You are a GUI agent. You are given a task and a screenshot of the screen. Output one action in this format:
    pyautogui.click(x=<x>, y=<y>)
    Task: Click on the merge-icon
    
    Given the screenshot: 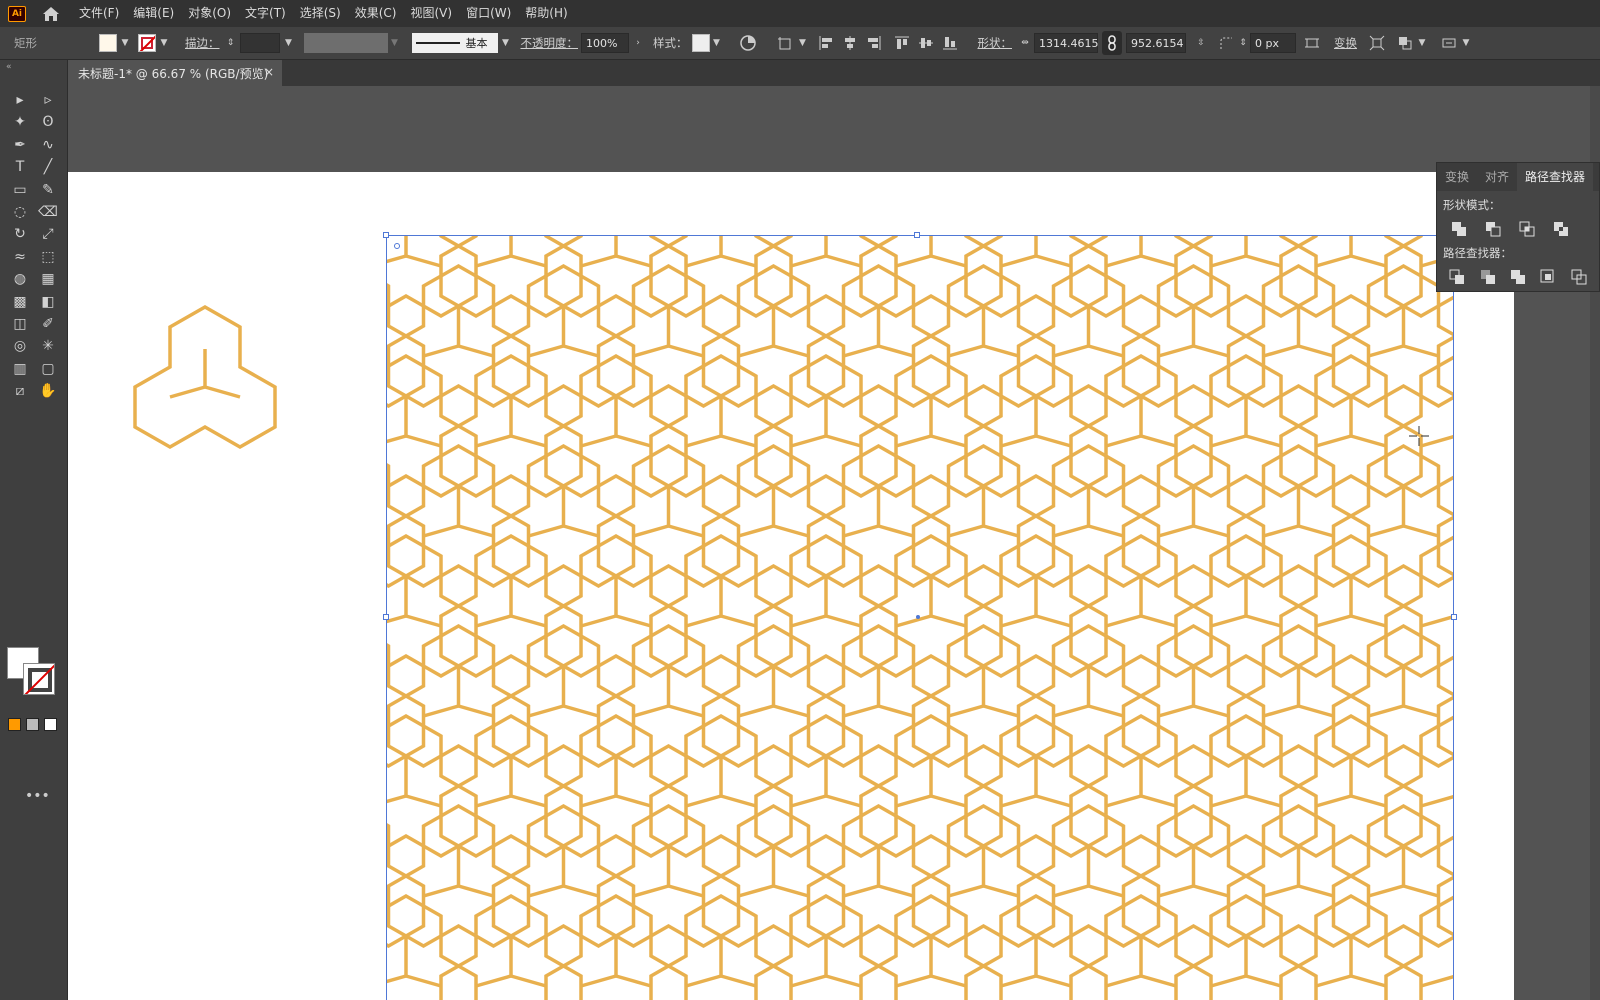 What is the action you would take?
    pyautogui.click(x=1518, y=277)
    